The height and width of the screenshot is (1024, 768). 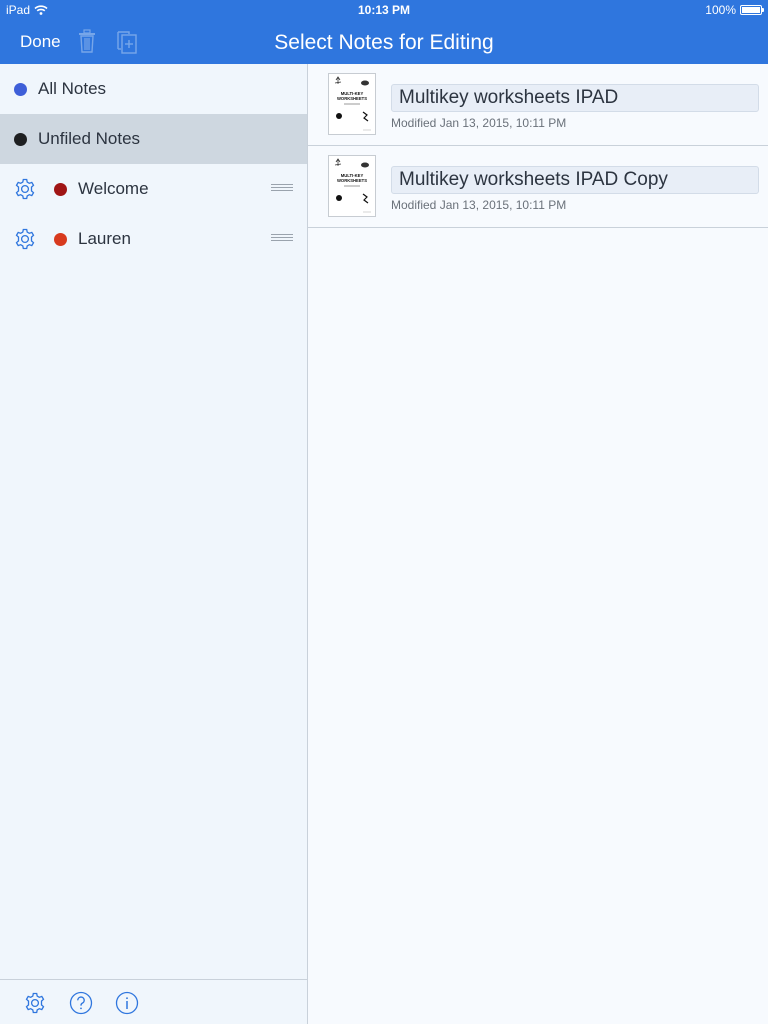 What do you see at coordinates (89, 138) in the screenshot?
I see `sidebar-item-label: Unfiled Notes` at bounding box center [89, 138].